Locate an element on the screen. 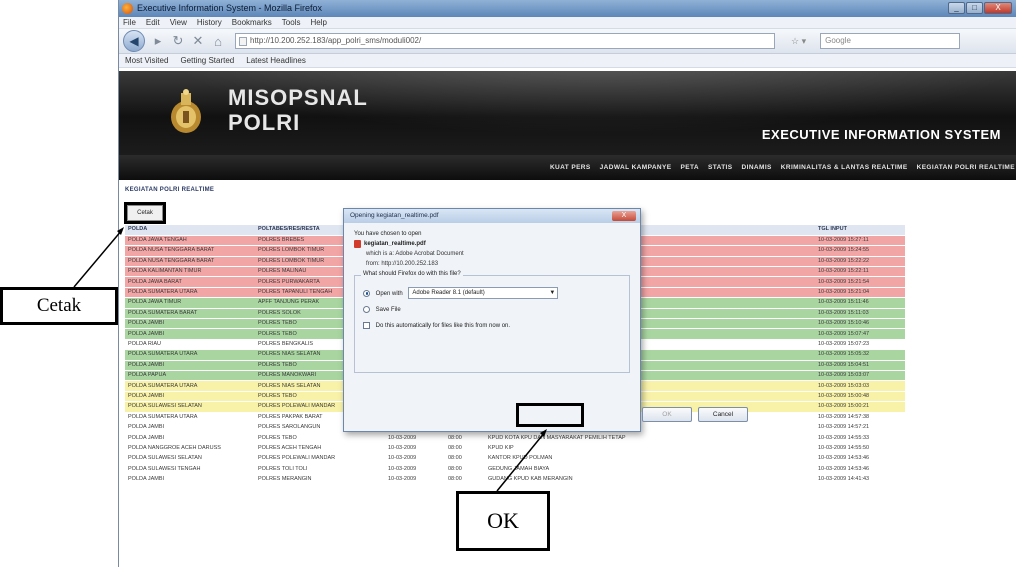 The width and height of the screenshot is (1016, 567). dialog-title: Opening kegiatan_realtime.pdf is located at coordinates (394, 215).